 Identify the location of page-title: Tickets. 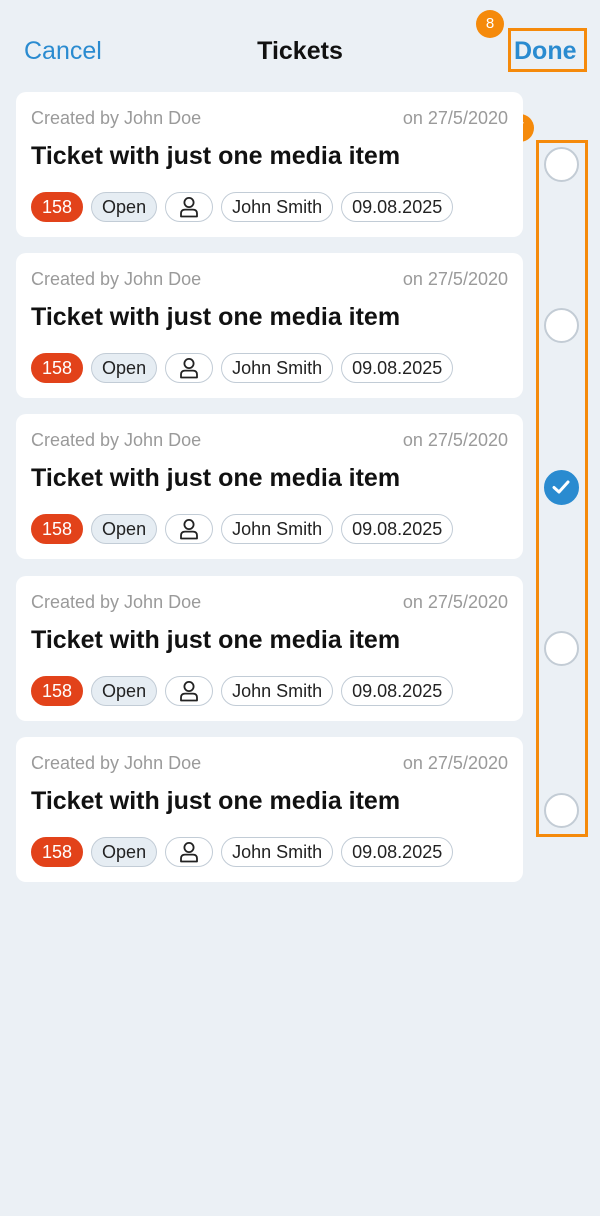
(300, 51).